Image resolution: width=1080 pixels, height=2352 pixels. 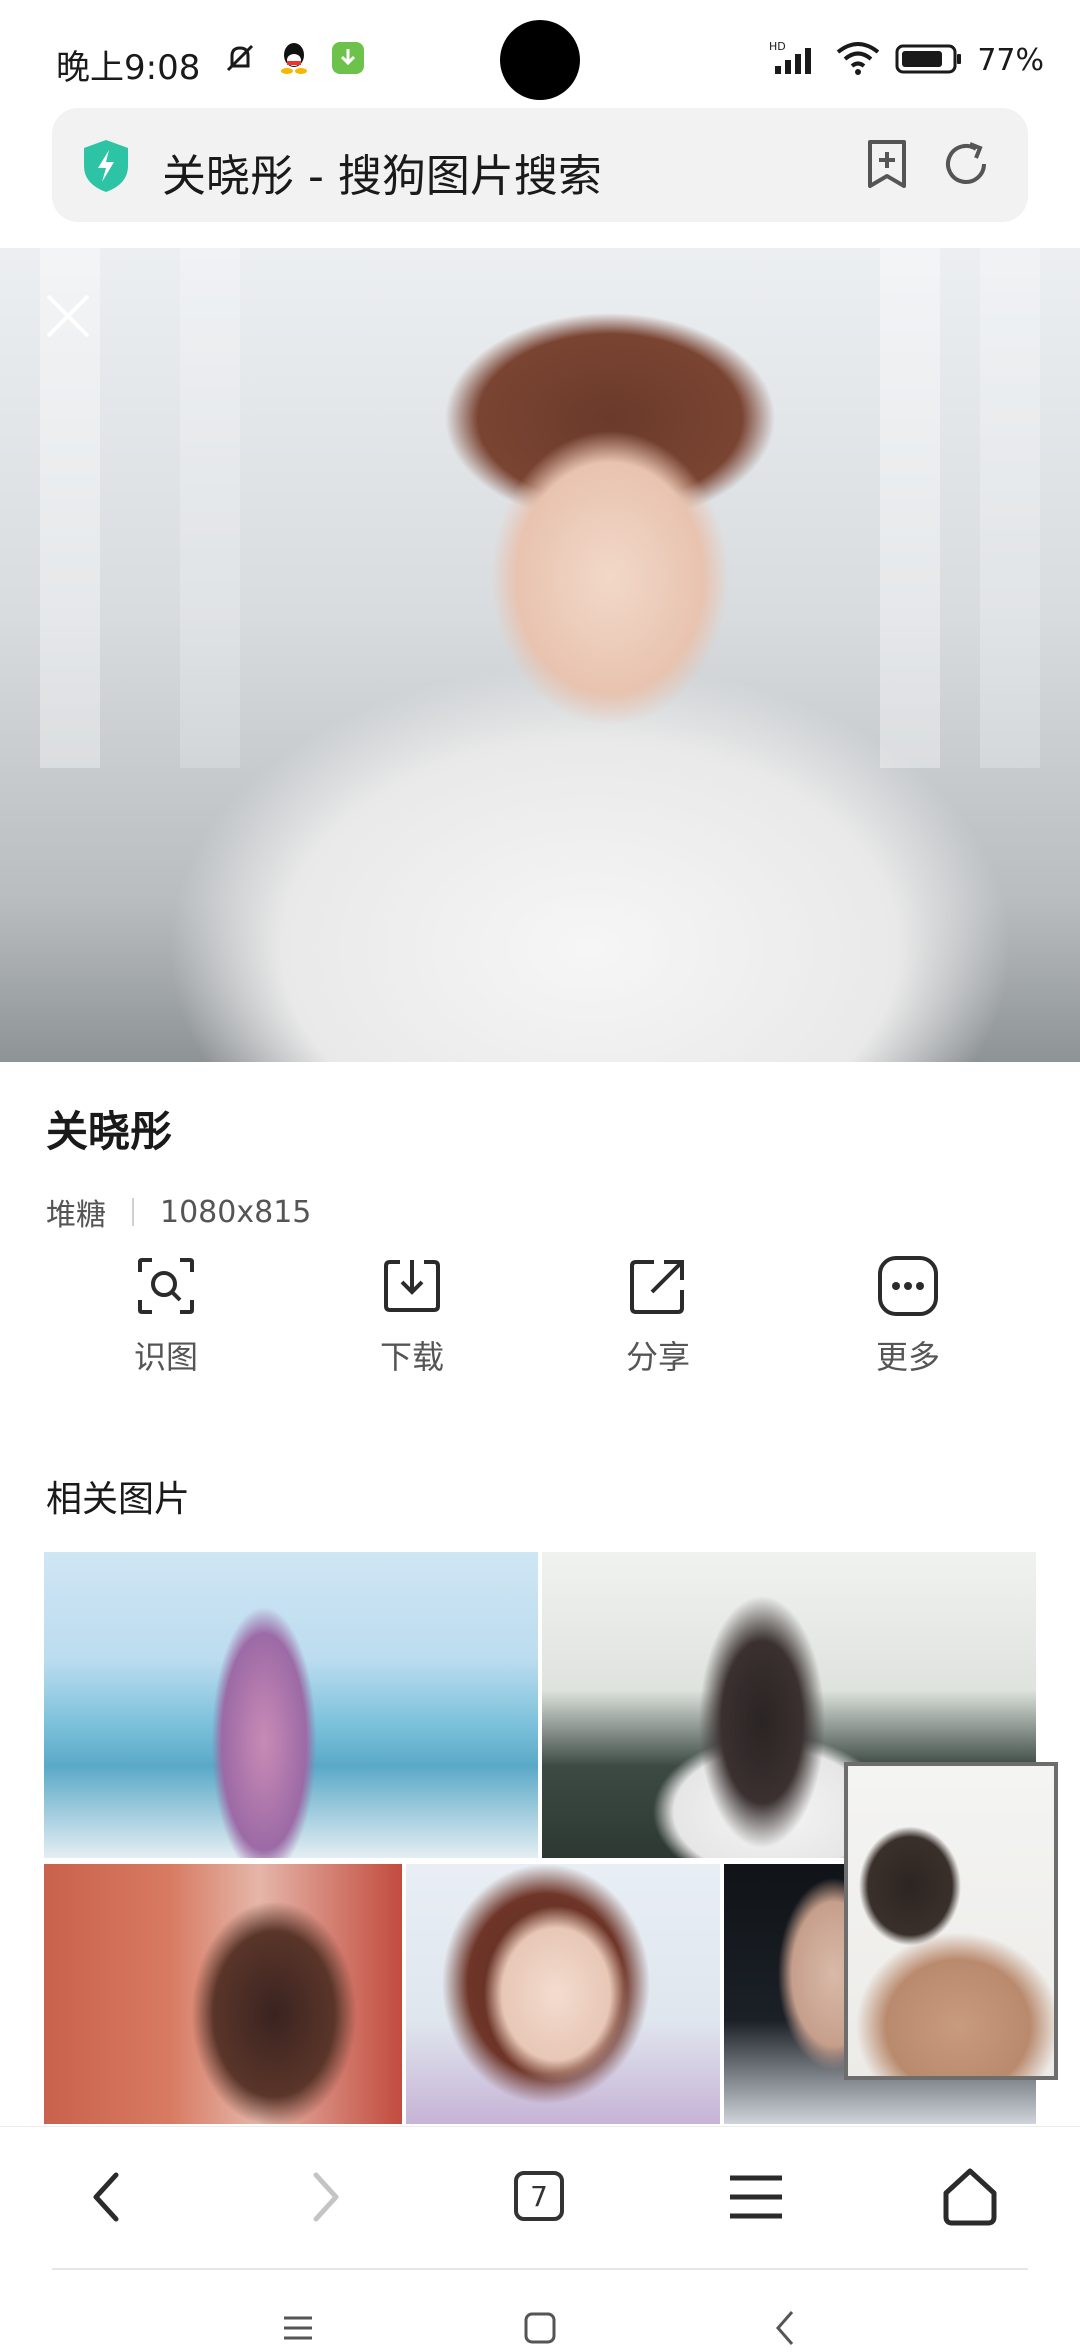 What do you see at coordinates (236, 1212) in the screenshot?
I see `image-dimensions: 1080x815` at bounding box center [236, 1212].